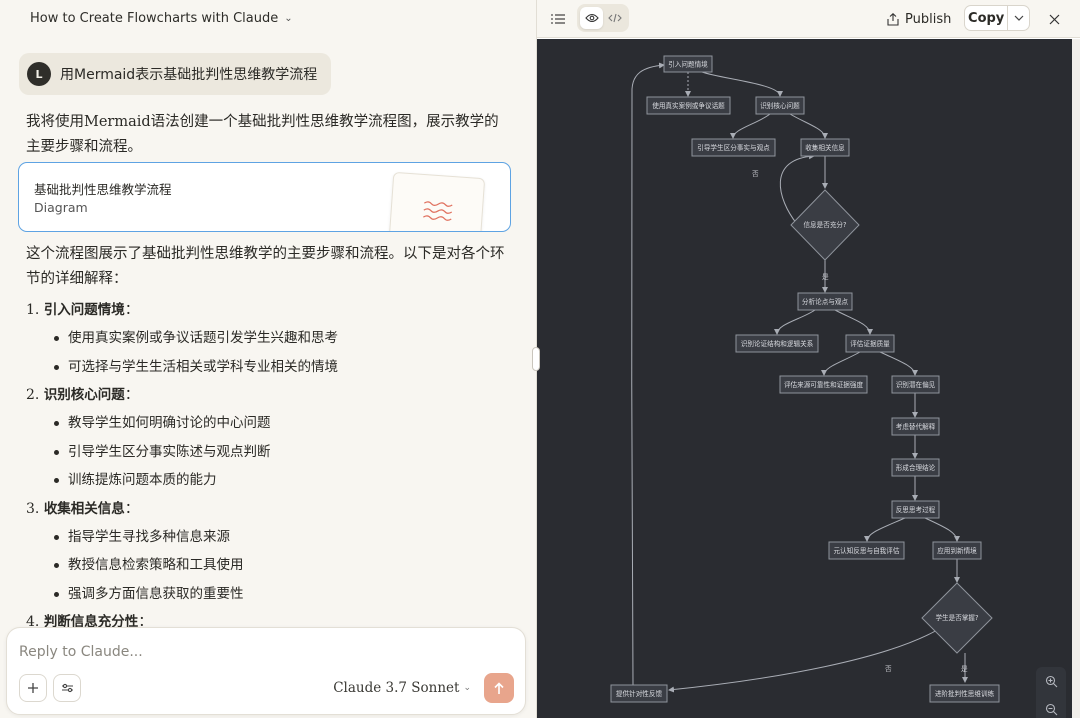  I want to click on scrollbar, so click(1076, 378).